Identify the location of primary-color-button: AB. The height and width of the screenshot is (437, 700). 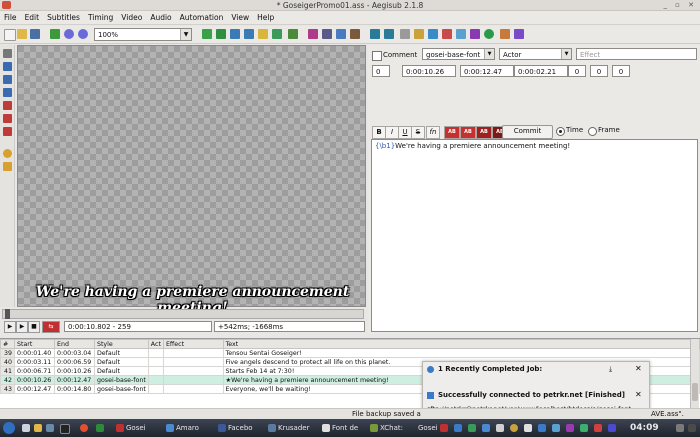
(452, 132).